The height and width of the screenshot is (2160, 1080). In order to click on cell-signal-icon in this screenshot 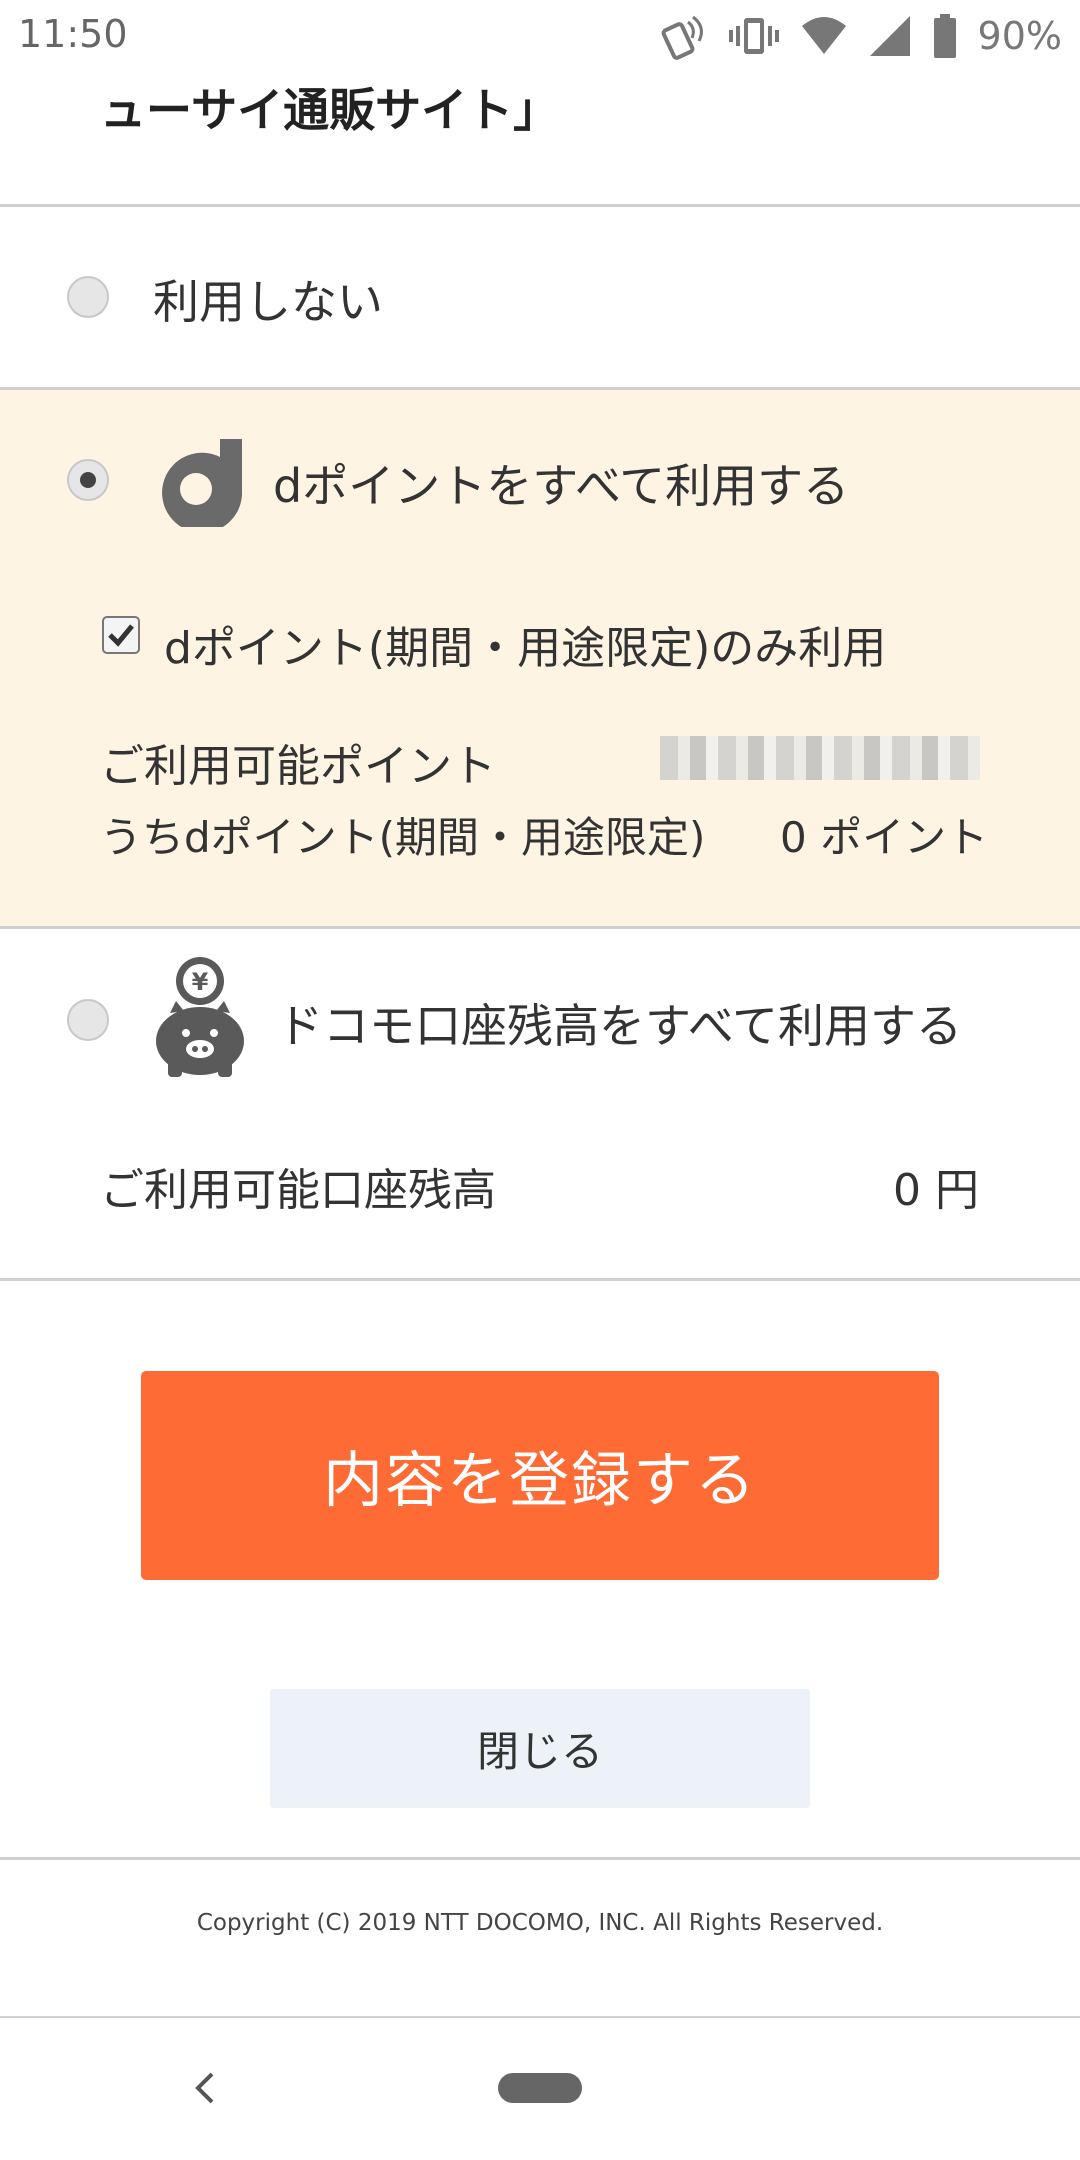, I will do `click(889, 36)`.